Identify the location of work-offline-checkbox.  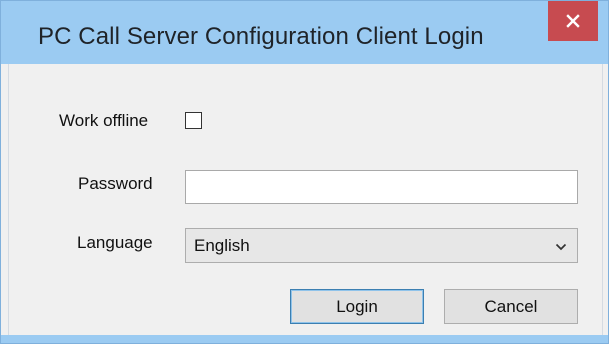
(193, 120).